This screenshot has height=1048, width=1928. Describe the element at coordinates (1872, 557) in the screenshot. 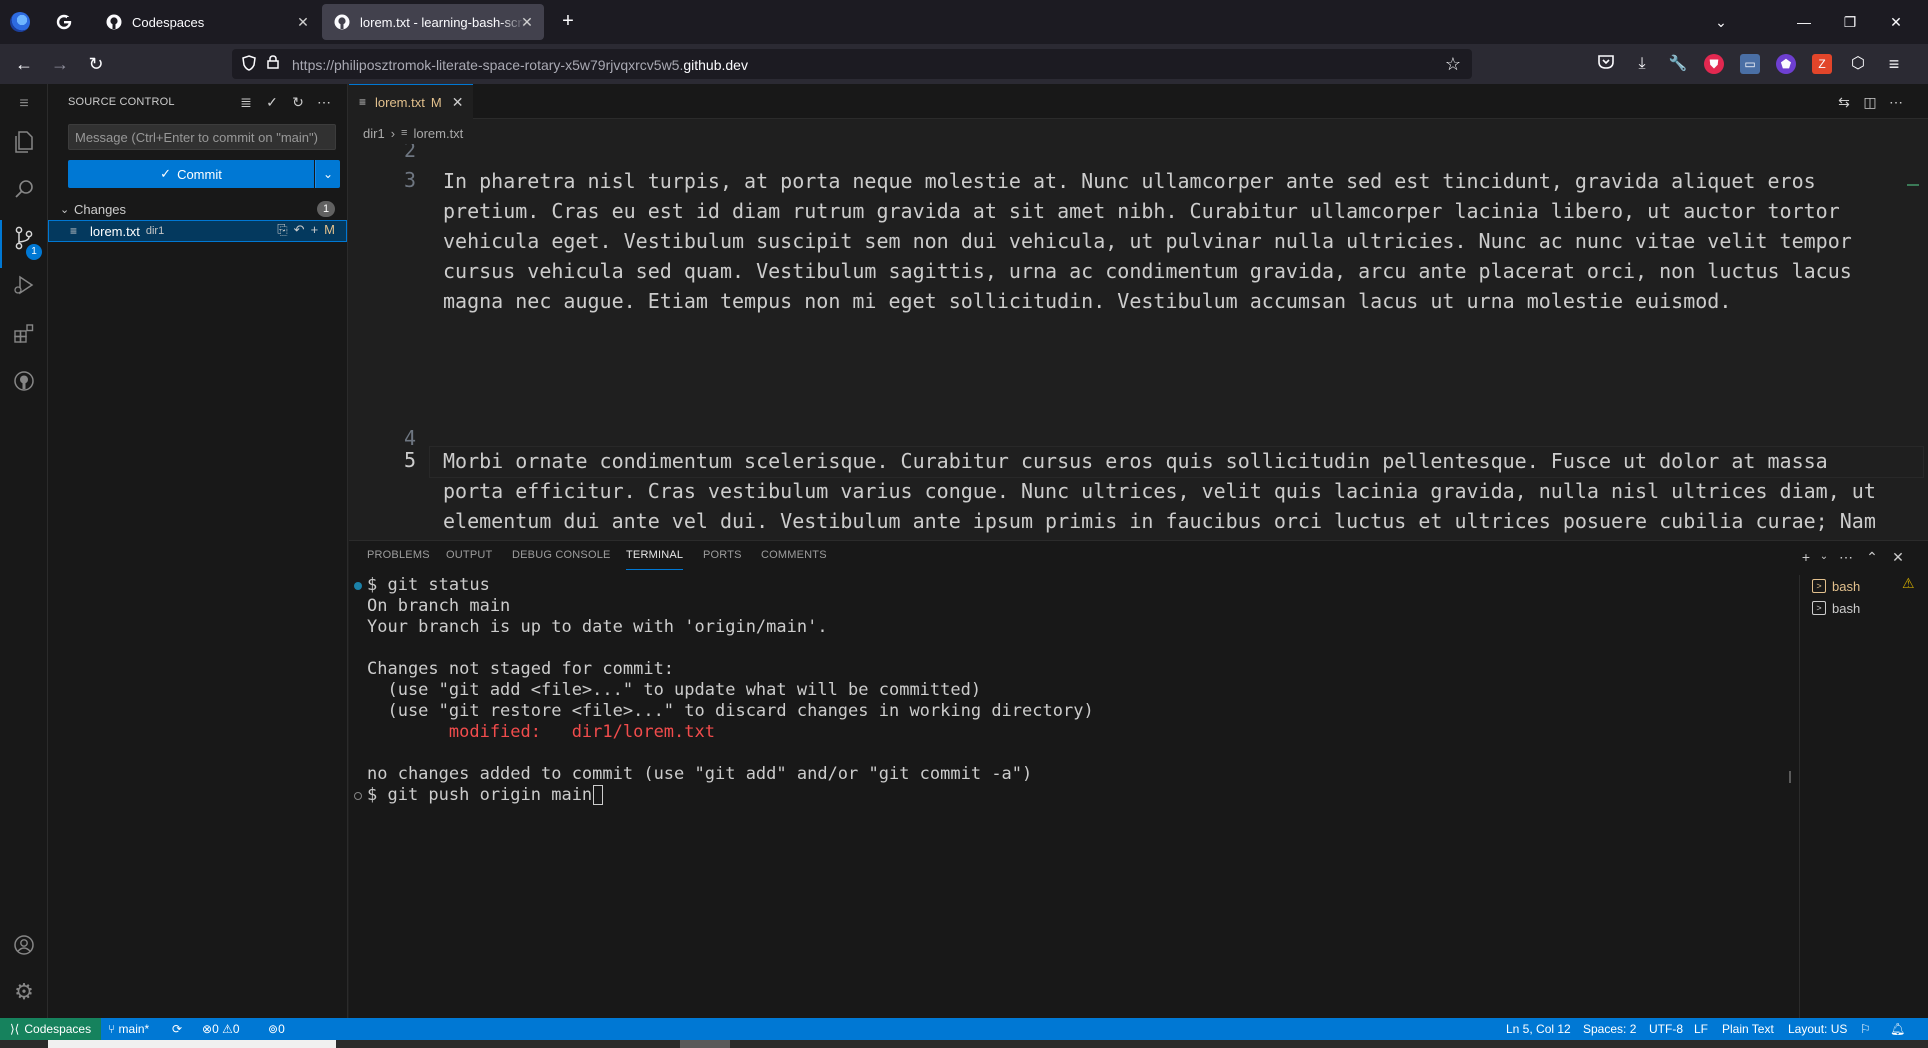

I see `maximize-panel-icon: ⌃` at that location.